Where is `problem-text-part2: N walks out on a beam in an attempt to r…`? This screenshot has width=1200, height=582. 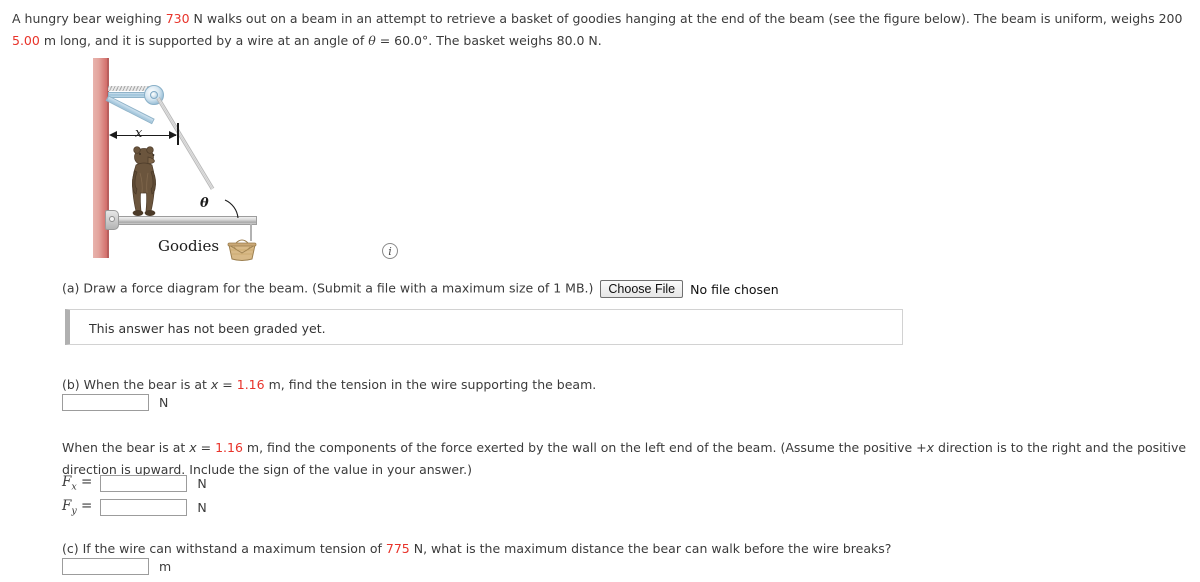 problem-text-part2: N walks out on a beam in an attempt to r… is located at coordinates (686, 18).